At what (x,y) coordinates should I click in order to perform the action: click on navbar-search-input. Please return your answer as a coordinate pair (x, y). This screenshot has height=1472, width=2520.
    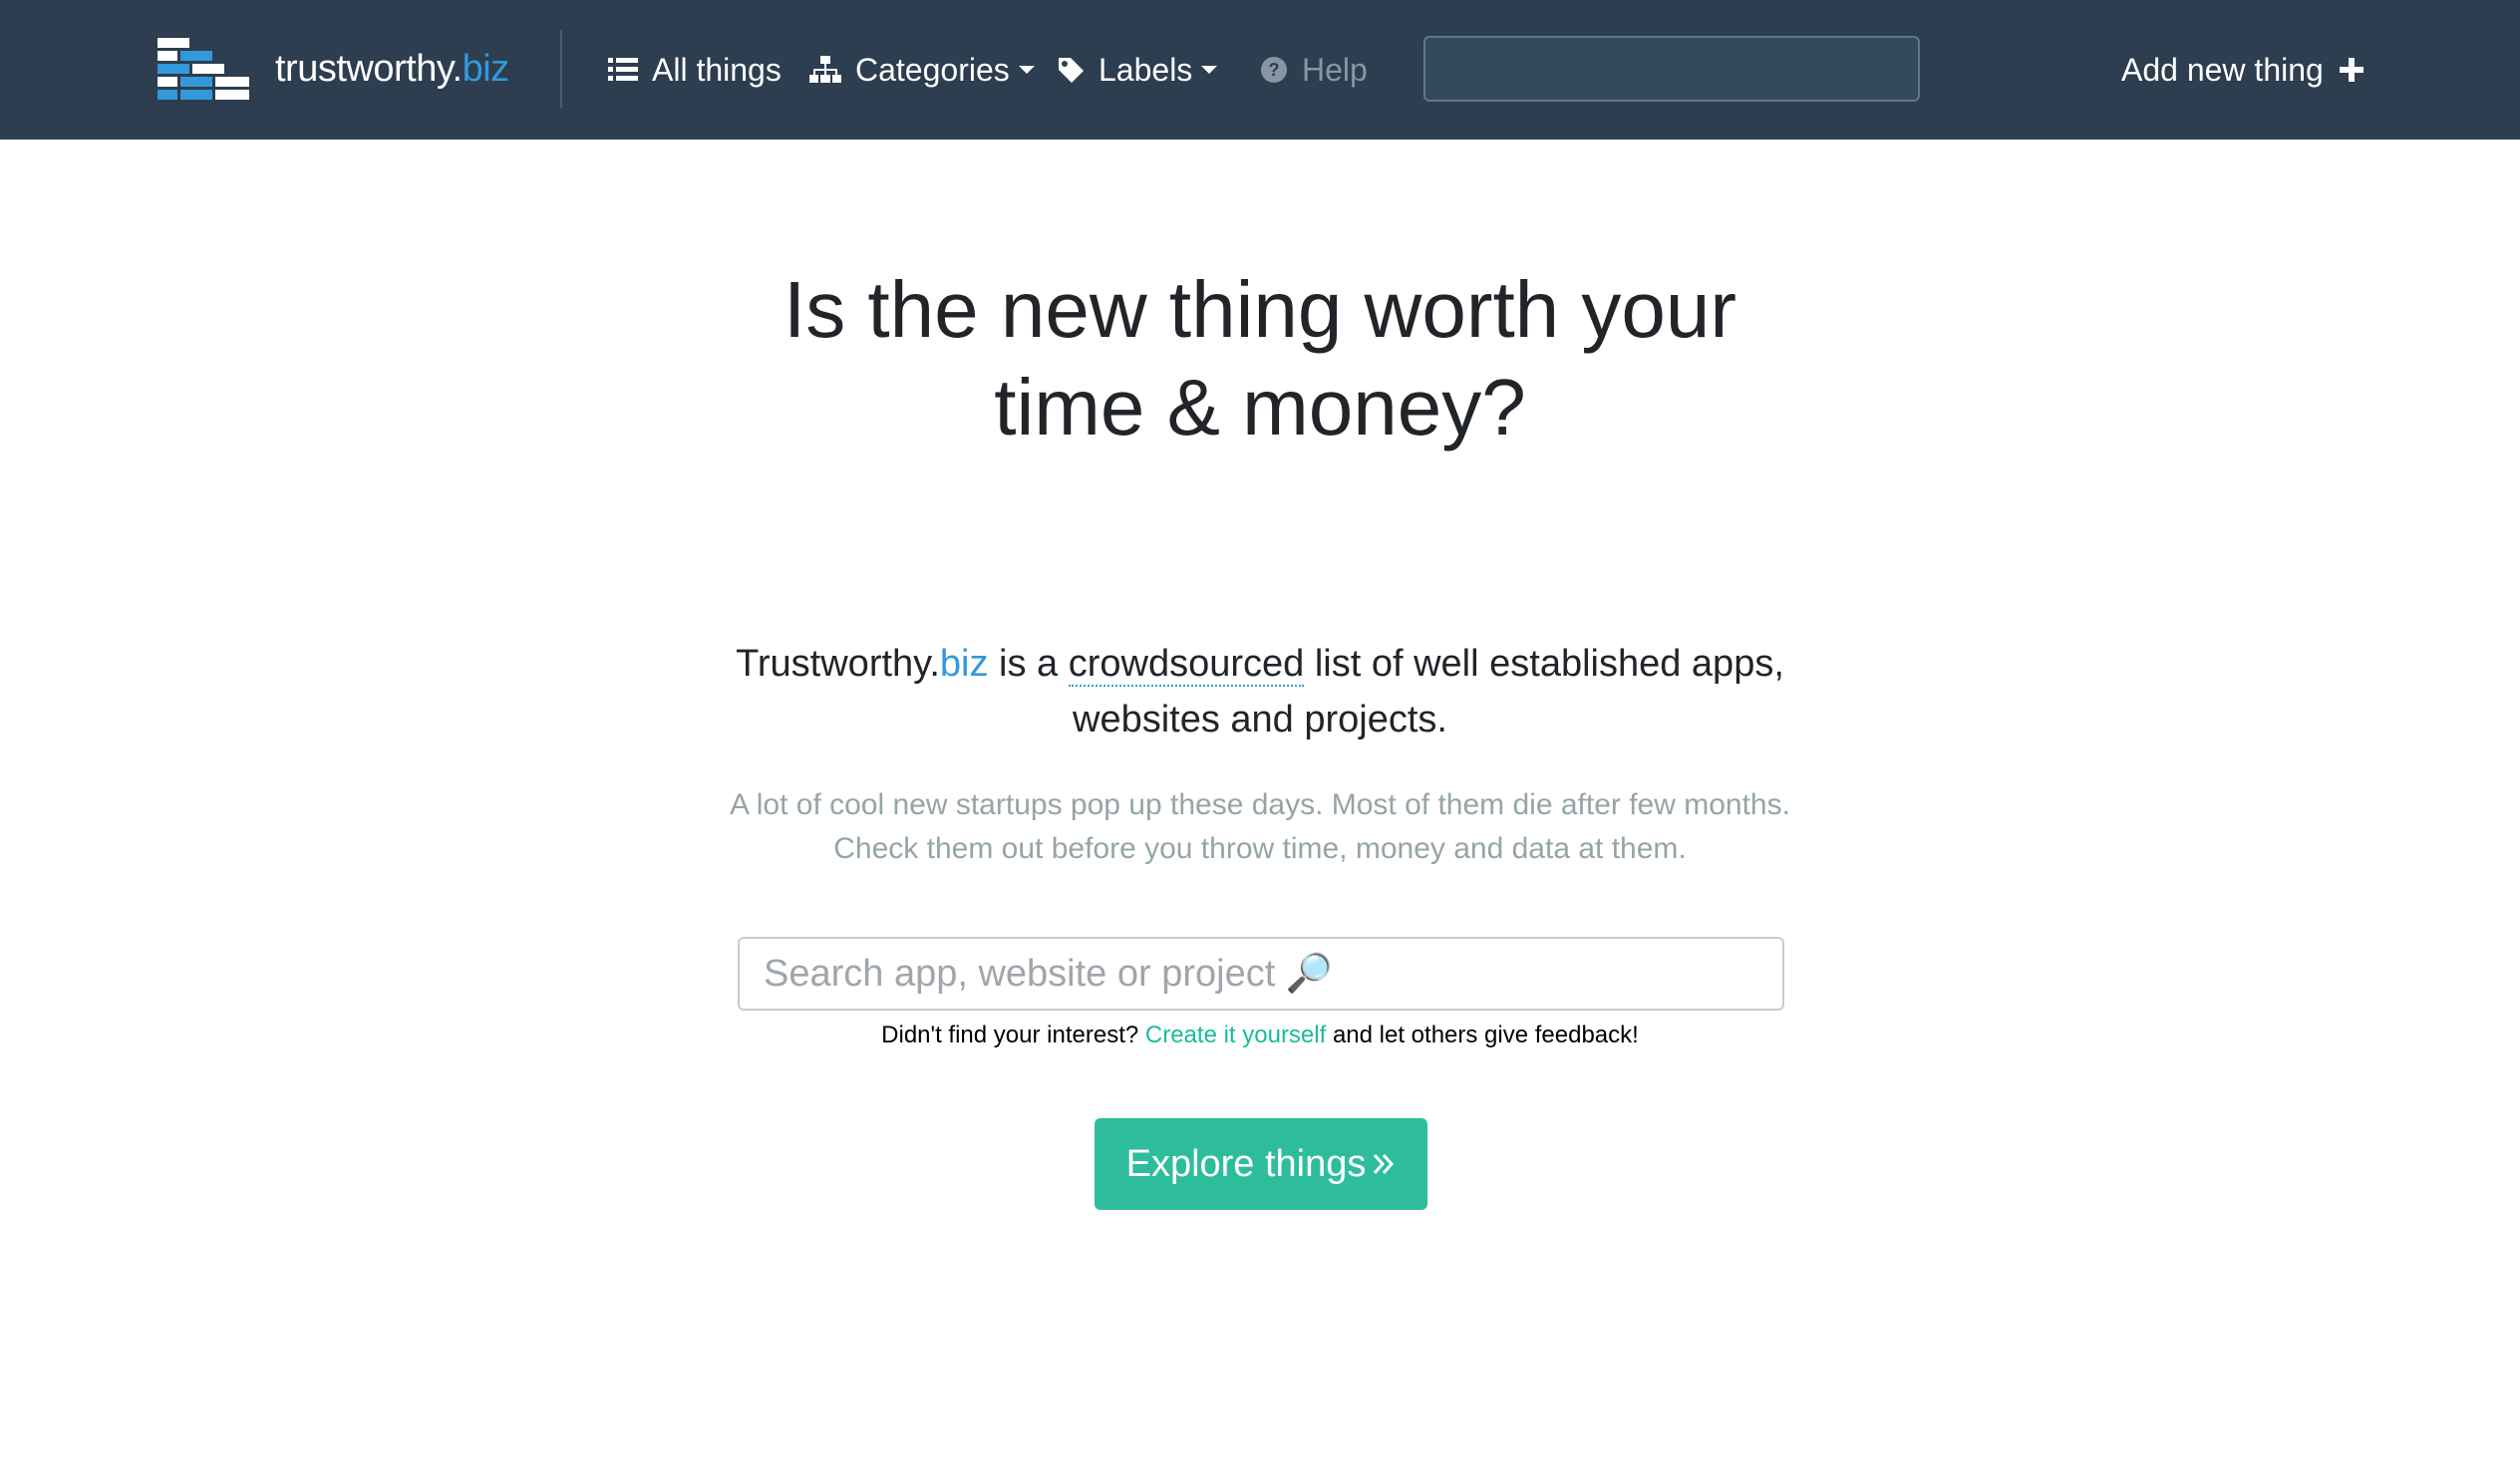
    Looking at the image, I should click on (1671, 69).